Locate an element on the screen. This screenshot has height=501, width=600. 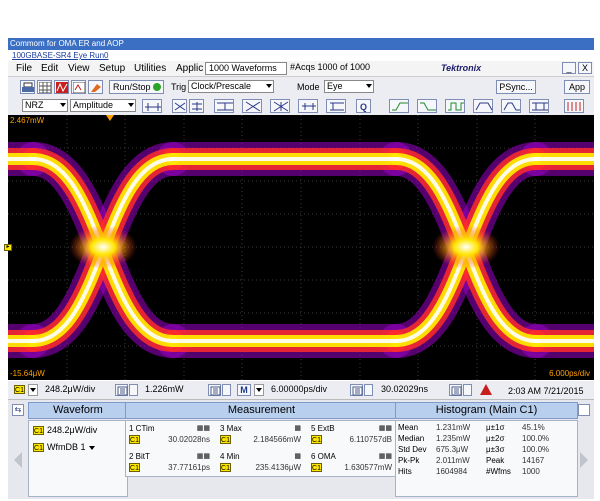
waveform-item: C1 WfmDB 1 is located at coordinates (64, 447).